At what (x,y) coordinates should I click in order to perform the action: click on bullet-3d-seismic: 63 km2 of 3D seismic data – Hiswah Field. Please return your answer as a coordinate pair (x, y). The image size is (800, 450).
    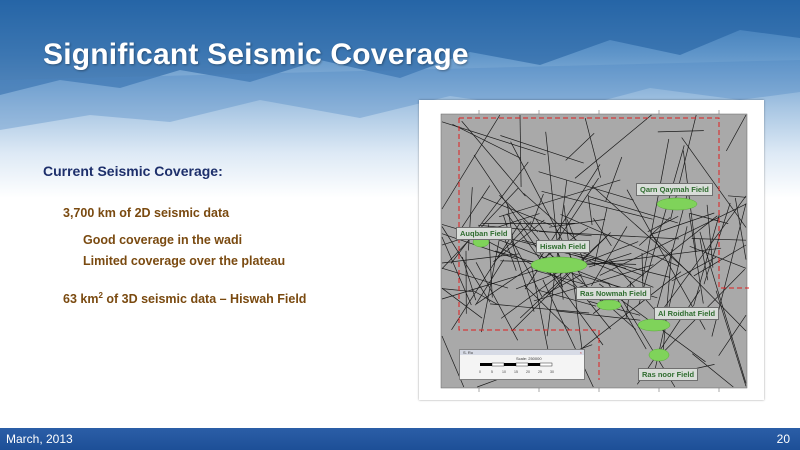
    Looking at the image, I should click on (184, 298).